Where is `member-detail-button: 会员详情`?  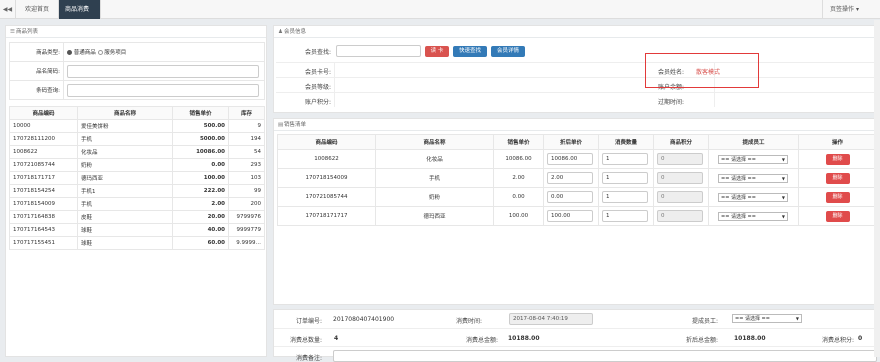
member-detail-button: 会员详情 is located at coordinates (508, 51).